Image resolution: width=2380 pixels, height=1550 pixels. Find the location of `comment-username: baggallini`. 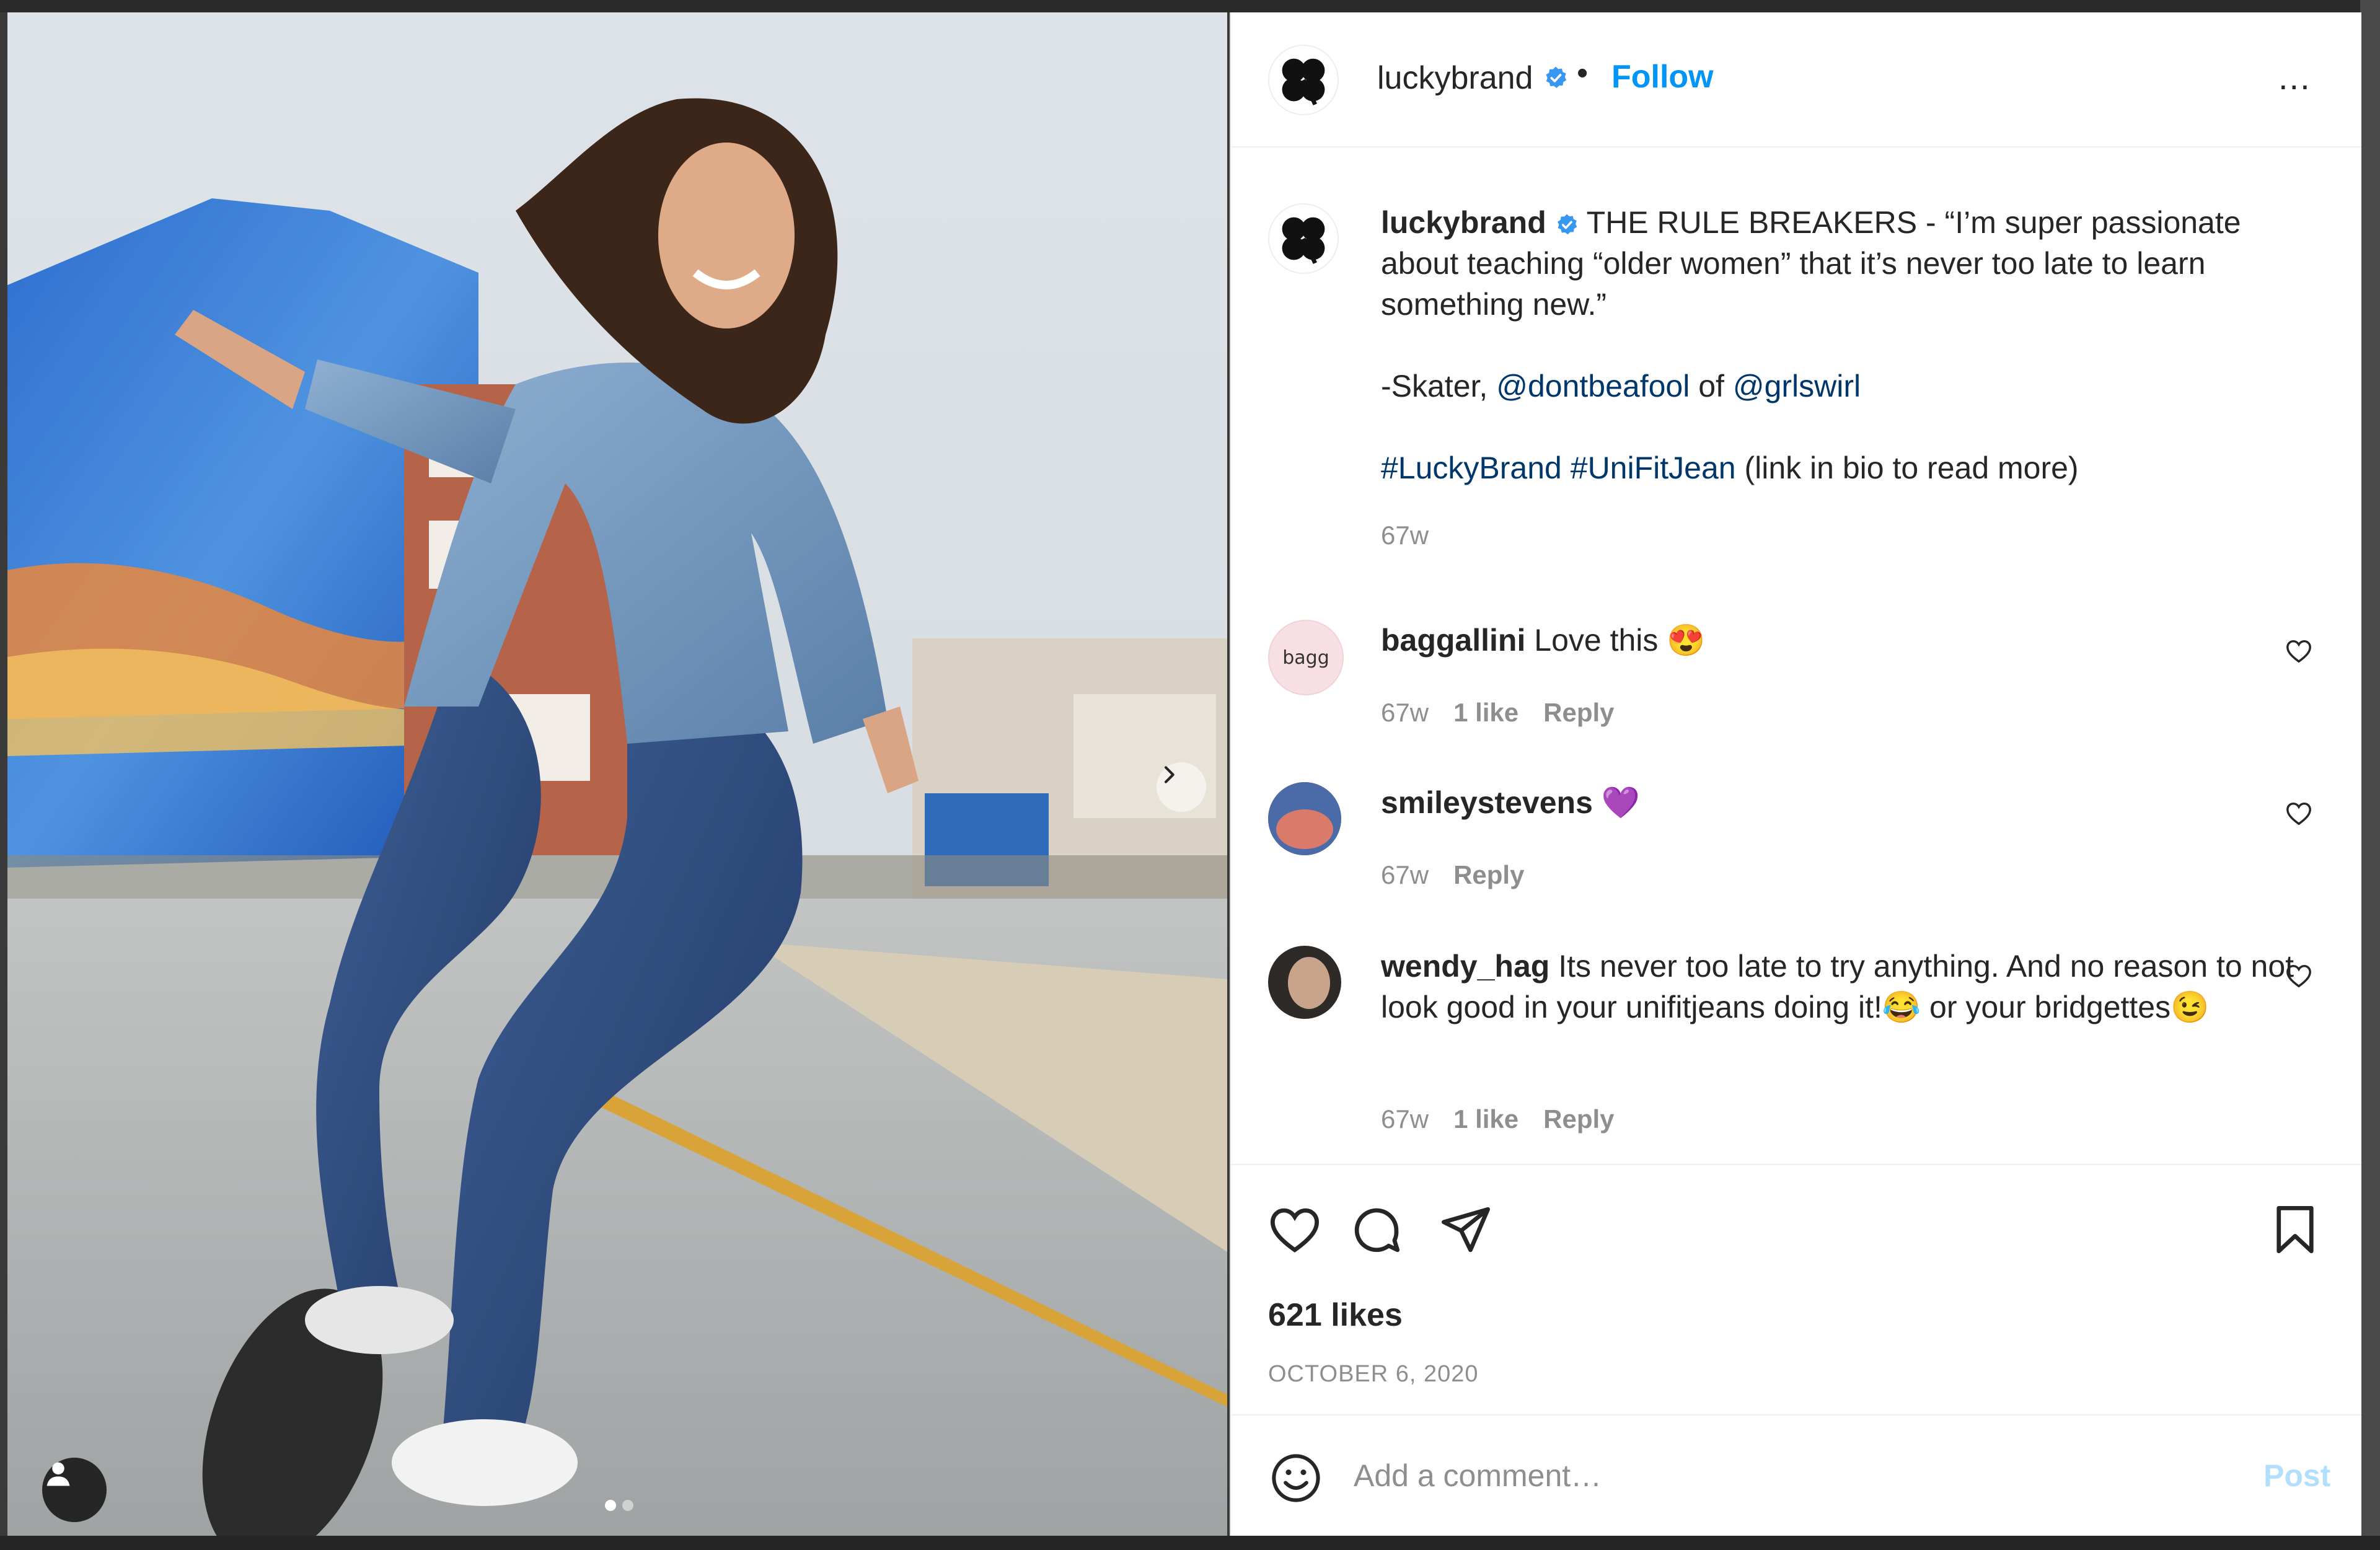

comment-username: baggallini is located at coordinates (1453, 641).